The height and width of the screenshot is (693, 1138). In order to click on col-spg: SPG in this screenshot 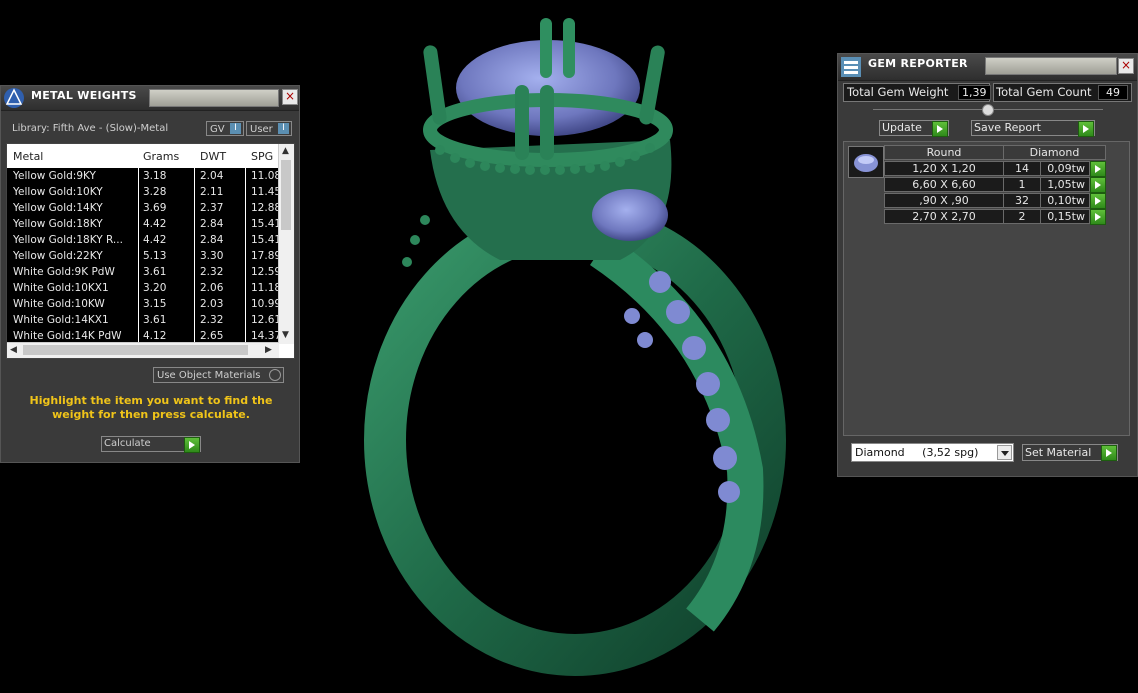, I will do `click(262, 156)`.